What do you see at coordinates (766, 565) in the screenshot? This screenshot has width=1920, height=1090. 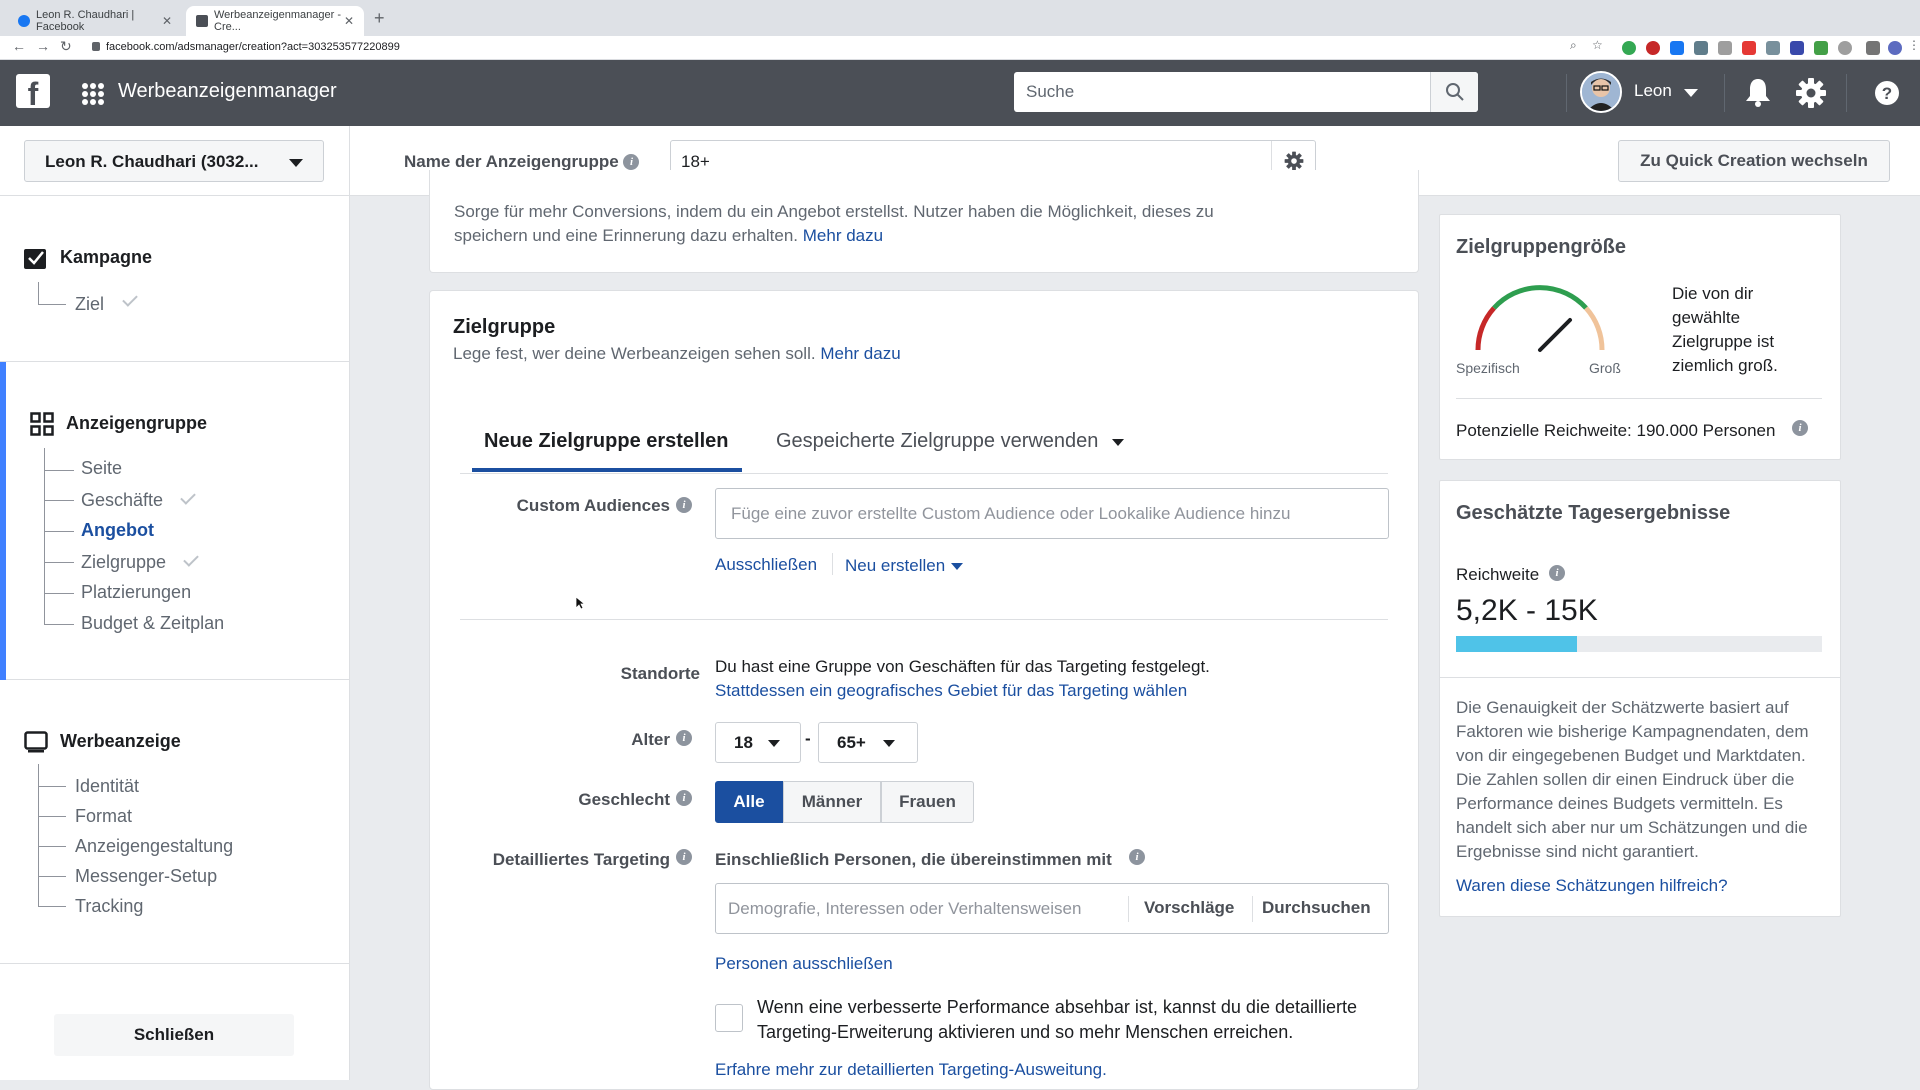 I see `exclude-link: Ausschließen` at bounding box center [766, 565].